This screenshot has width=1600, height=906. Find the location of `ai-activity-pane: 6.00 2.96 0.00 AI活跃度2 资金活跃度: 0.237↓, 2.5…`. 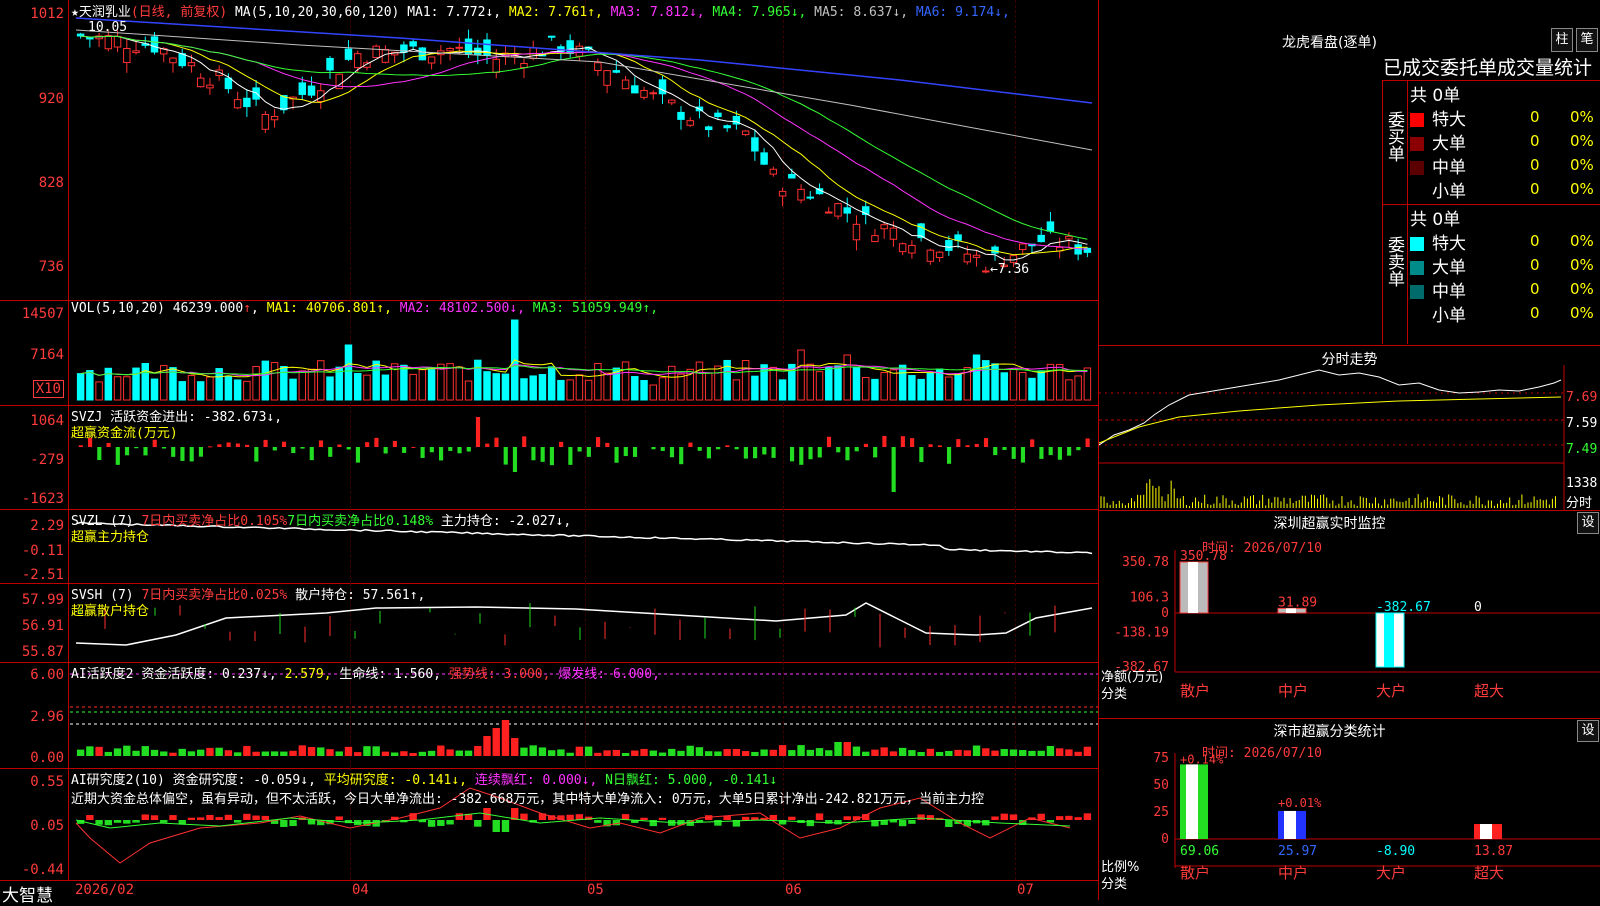

ai-activity-pane: 6.00 2.96 0.00 AI活跃度2 资金活跃度: 0.237↓, 2.5… is located at coordinates (549, 715).